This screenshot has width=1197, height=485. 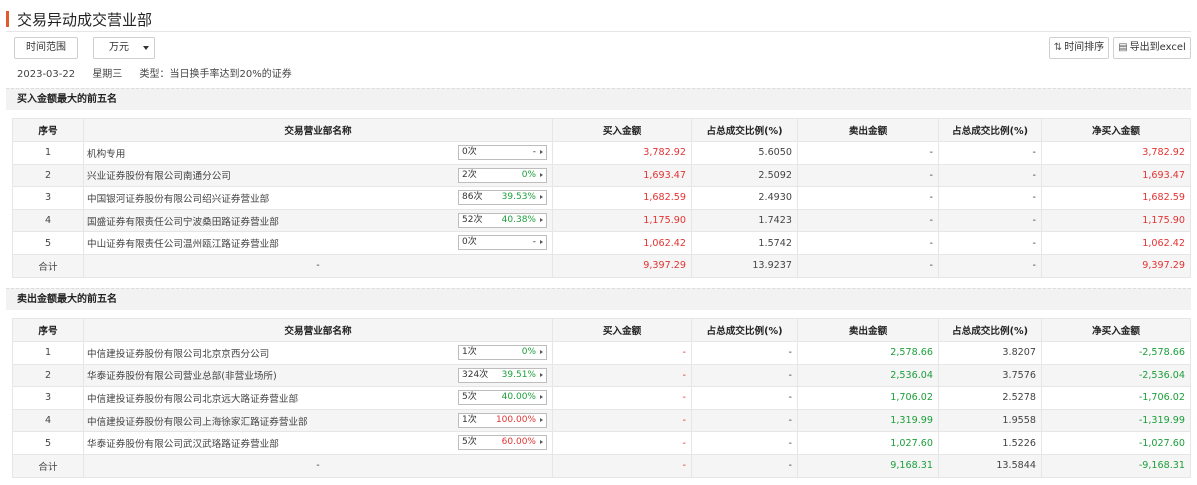 I want to click on broker-name-cell: 兴业证券股份有限公司南通分公司 2次 0%, so click(x=318, y=175).